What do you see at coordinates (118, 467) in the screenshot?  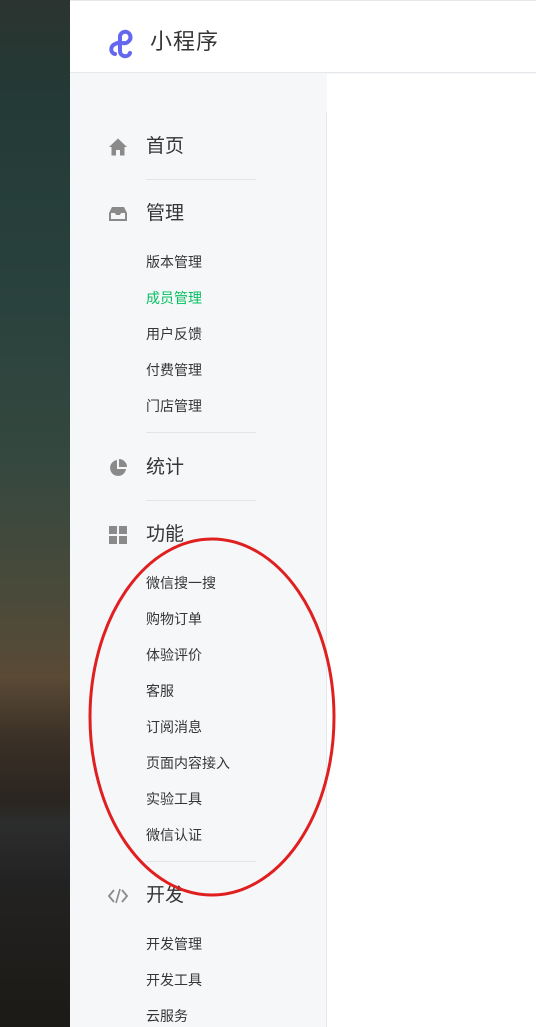 I see `pie-chart-icon` at bounding box center [118, 467].